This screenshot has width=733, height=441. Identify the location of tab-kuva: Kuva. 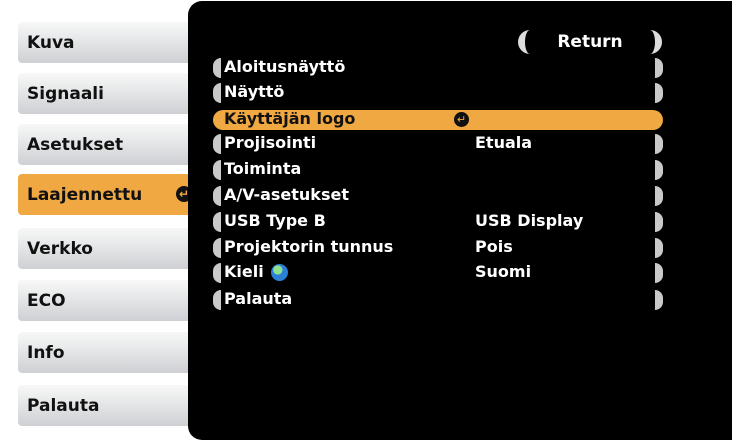
(109, 42).